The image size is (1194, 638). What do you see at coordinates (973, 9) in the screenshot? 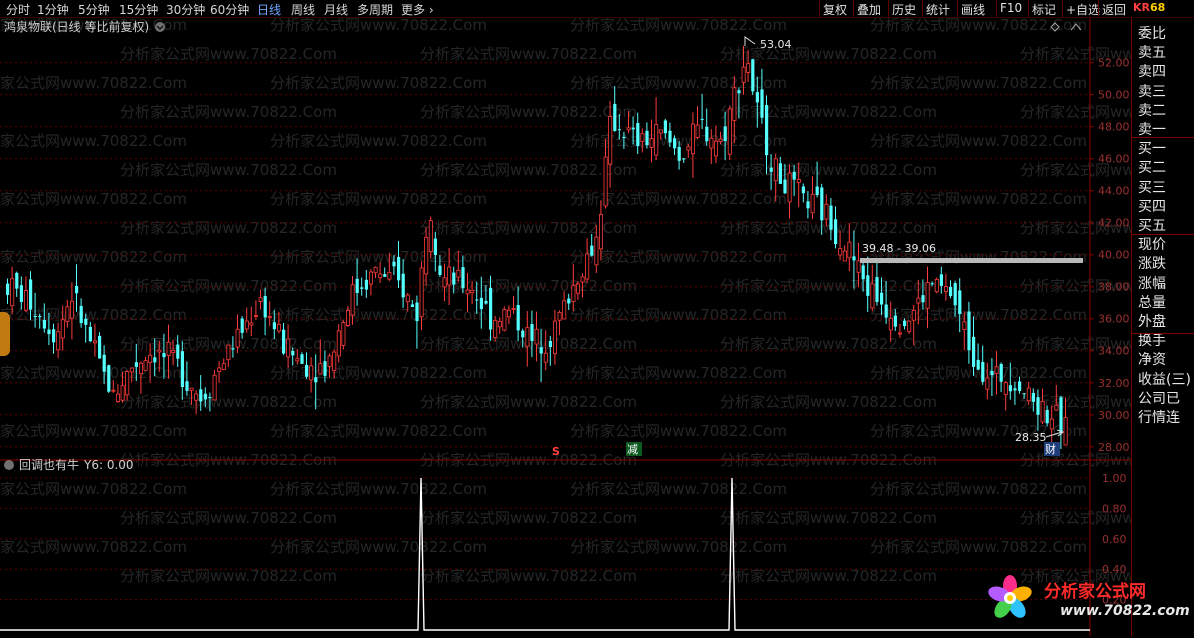
I see `toolbar-button-4: 画线` at bounding box center [973, 9].